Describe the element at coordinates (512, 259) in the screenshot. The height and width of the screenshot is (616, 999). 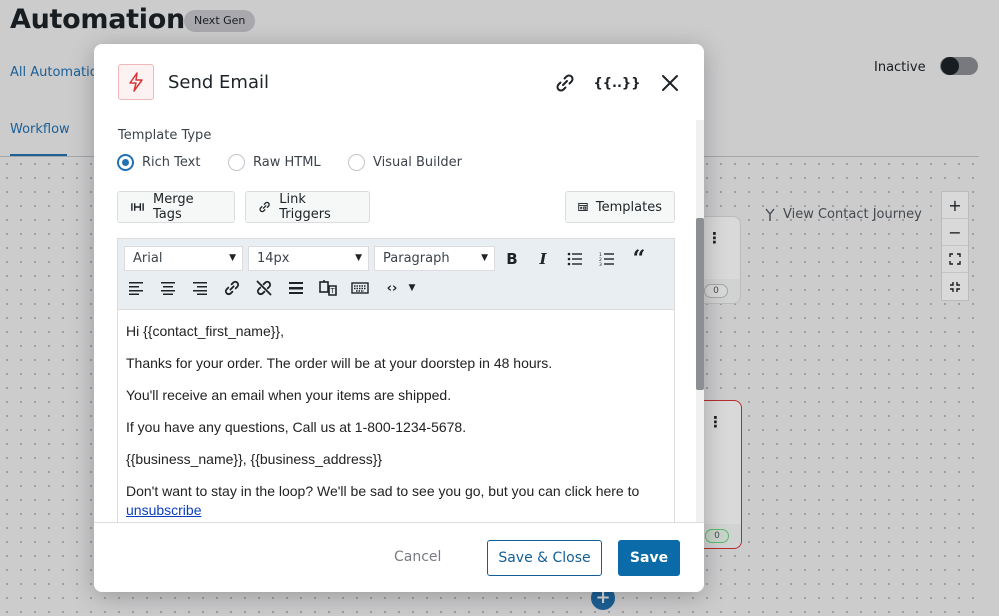
I see `bold-icon: B` at that location.